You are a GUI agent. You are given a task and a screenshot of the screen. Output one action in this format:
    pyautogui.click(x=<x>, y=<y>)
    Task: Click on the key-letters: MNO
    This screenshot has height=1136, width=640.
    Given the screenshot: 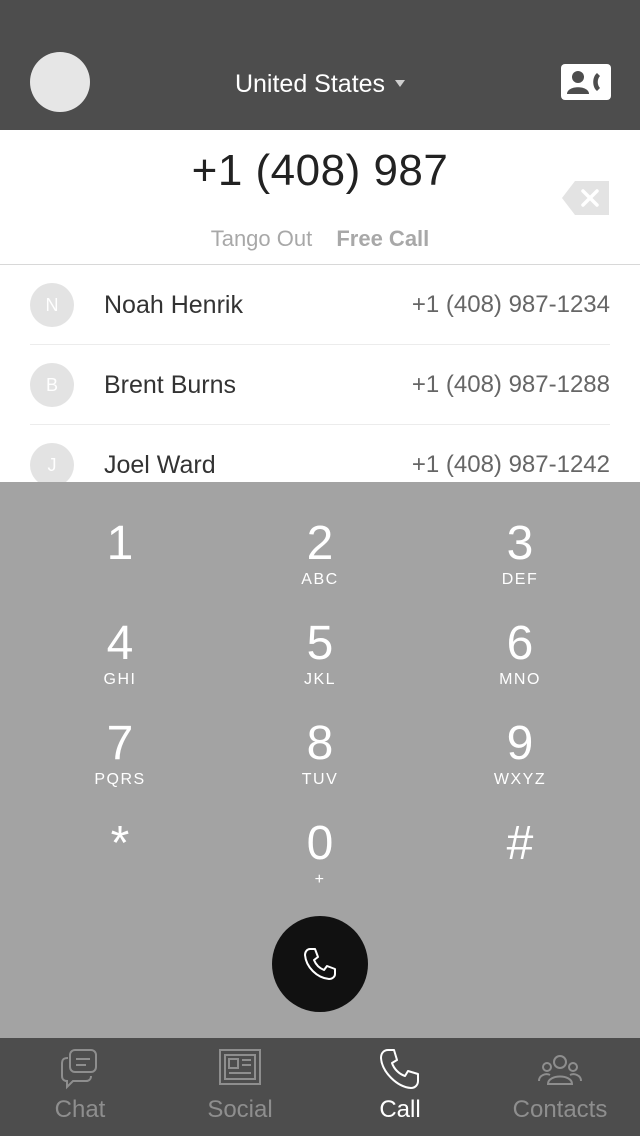 What is the action you would take?
    pyautogui.click(x=520, y=679)
    